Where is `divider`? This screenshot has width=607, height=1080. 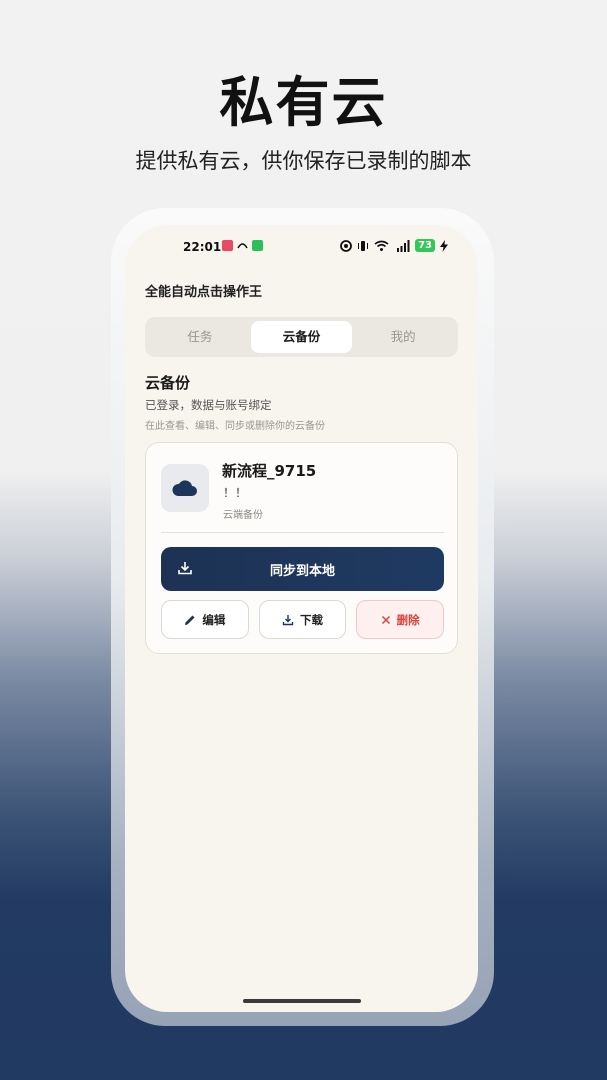
divider is located at coordinates (302, 532).